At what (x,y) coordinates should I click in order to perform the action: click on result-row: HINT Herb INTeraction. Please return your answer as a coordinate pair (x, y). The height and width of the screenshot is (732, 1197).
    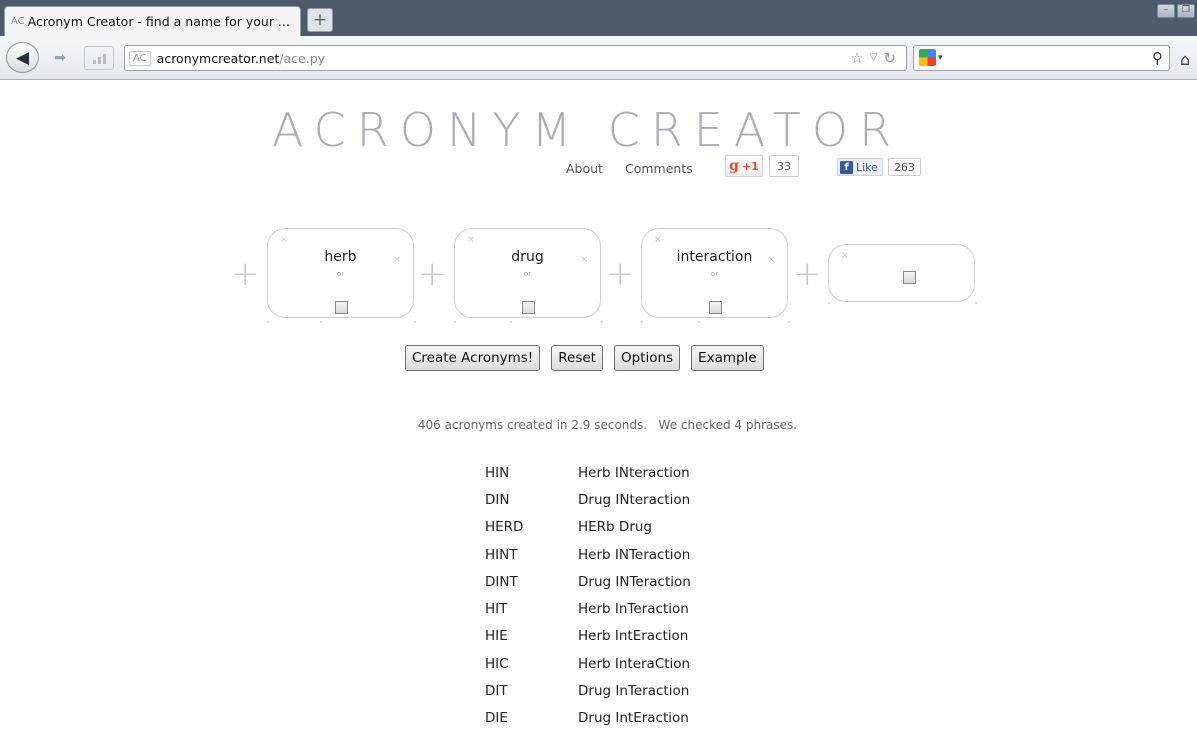
    Looking at the image, I should click on (631, 554).